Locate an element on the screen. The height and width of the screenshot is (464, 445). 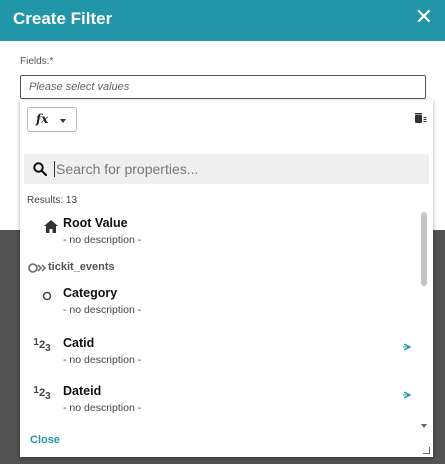
home-icon is located at coordinates (51, 226).